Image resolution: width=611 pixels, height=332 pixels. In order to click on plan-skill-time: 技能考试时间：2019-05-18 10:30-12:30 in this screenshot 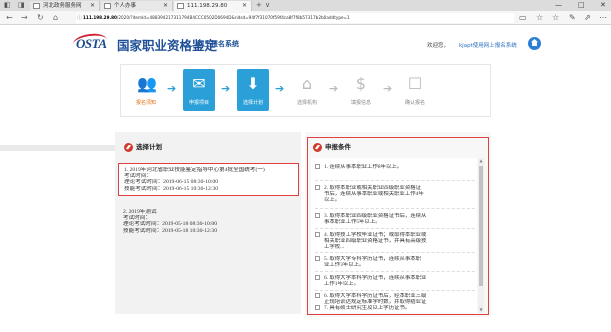, I will do `click(170, 230)`.